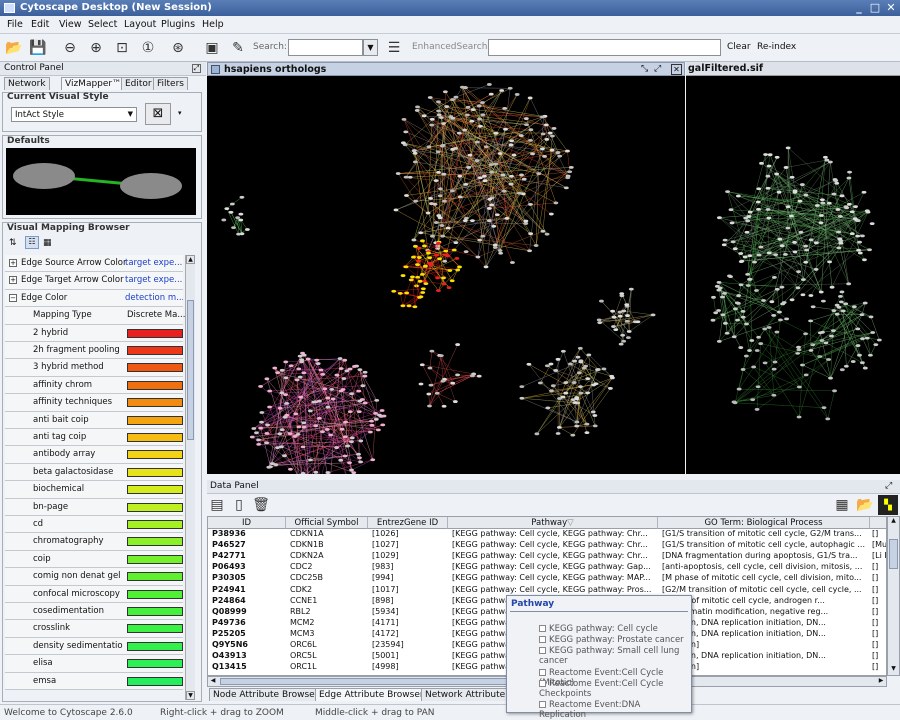 The height and width of the screenshot is (720, 900). What do you see at coordinates (394, 48) in the screenshot?
I see `search-options-icon: ☰` at bounding box center [394, 48].